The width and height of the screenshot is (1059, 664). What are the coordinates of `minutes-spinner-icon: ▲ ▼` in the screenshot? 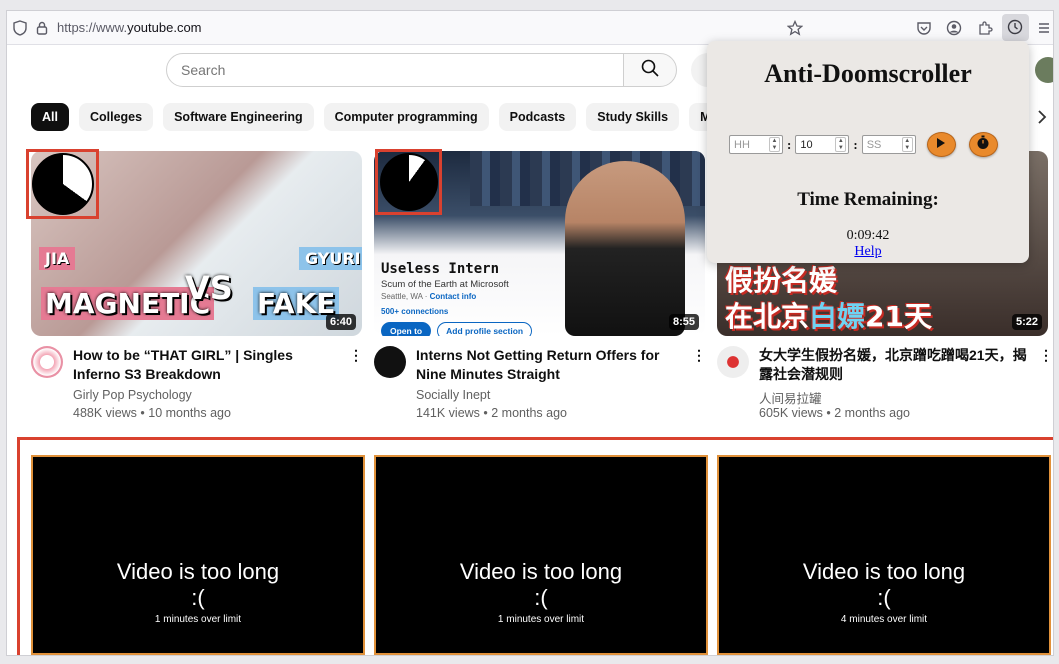 It's located at (841, 144).